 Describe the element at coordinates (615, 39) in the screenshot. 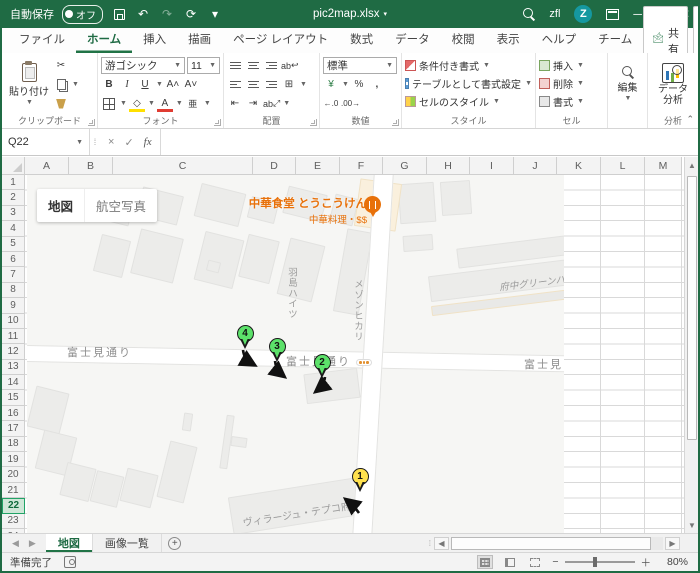

I see `tab-team: チーム` at that location.